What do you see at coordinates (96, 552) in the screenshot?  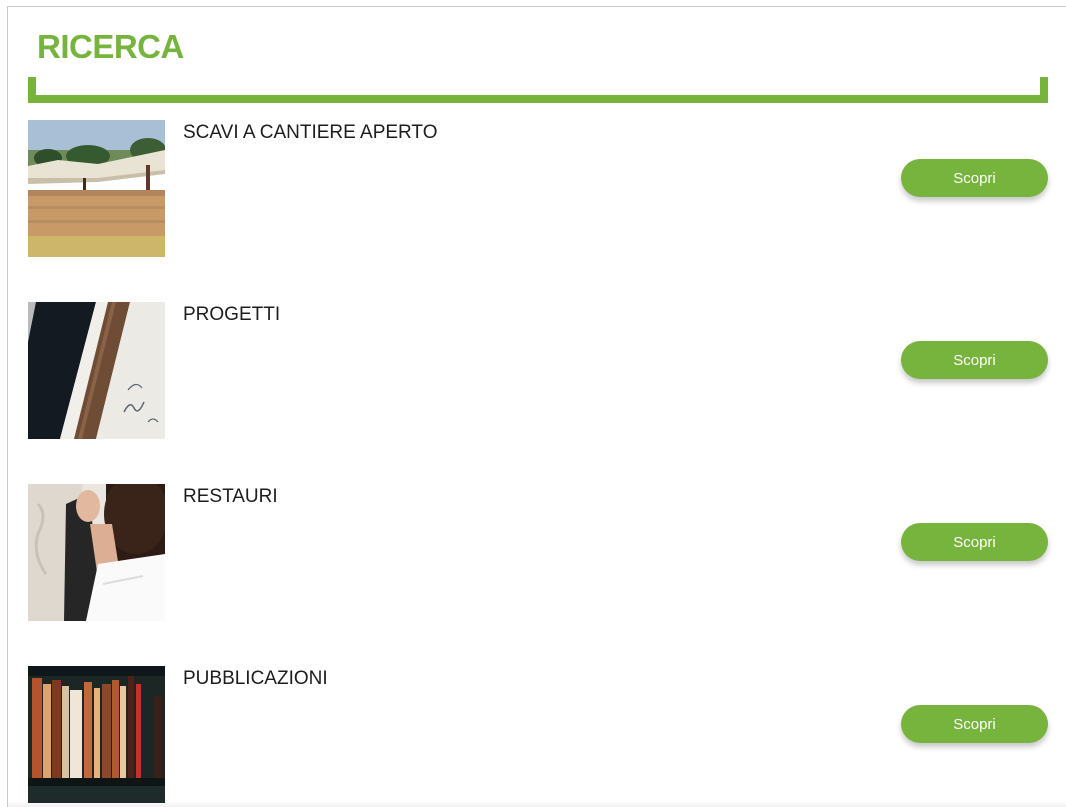 I see `restoration-work-image` at bounding box center [96, 552].